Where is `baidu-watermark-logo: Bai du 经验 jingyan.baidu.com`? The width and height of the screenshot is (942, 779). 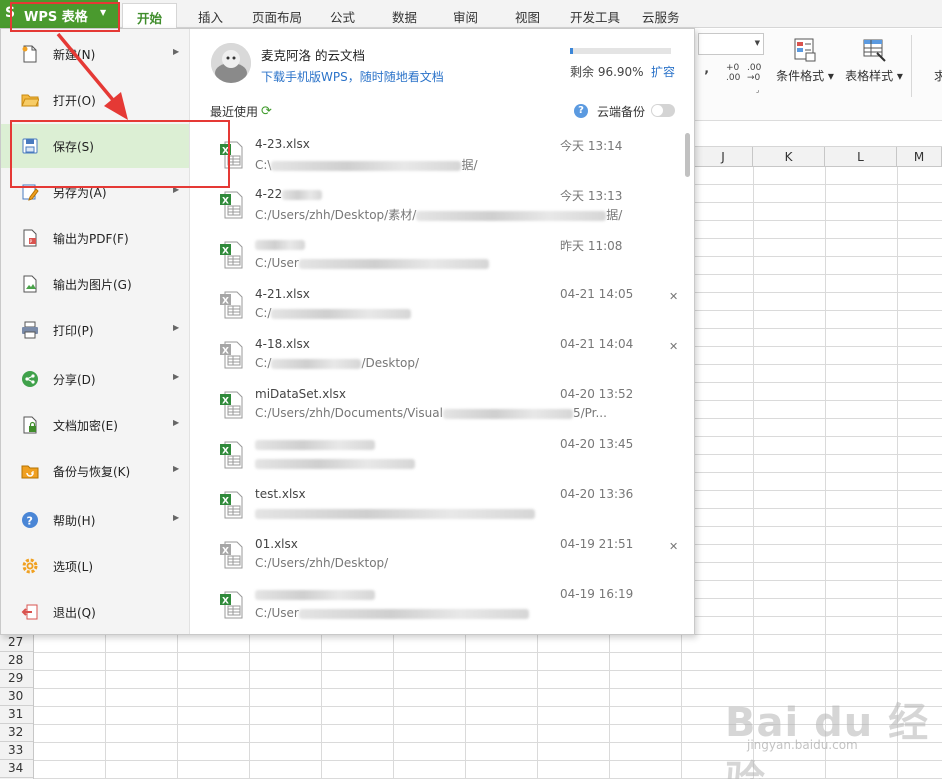
baidu-watermark-logo: Bai du 经验 jingyan.baidu.com is located at coordinates (832, 724).